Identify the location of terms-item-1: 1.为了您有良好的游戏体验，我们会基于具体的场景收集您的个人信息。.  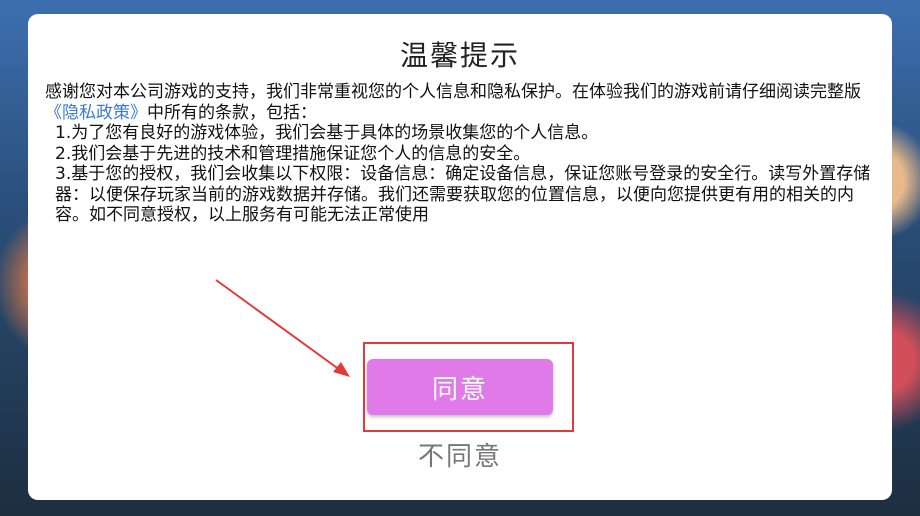
(327, 133).